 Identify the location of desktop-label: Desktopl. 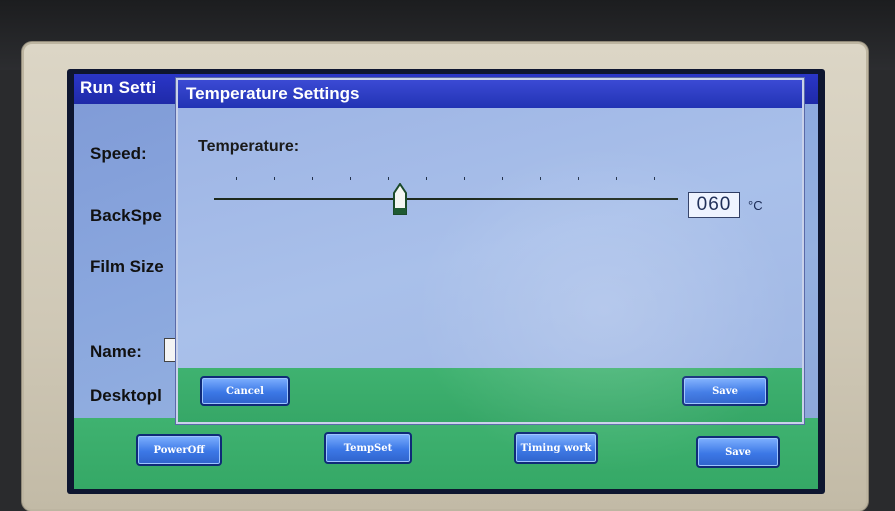
(126, 395).